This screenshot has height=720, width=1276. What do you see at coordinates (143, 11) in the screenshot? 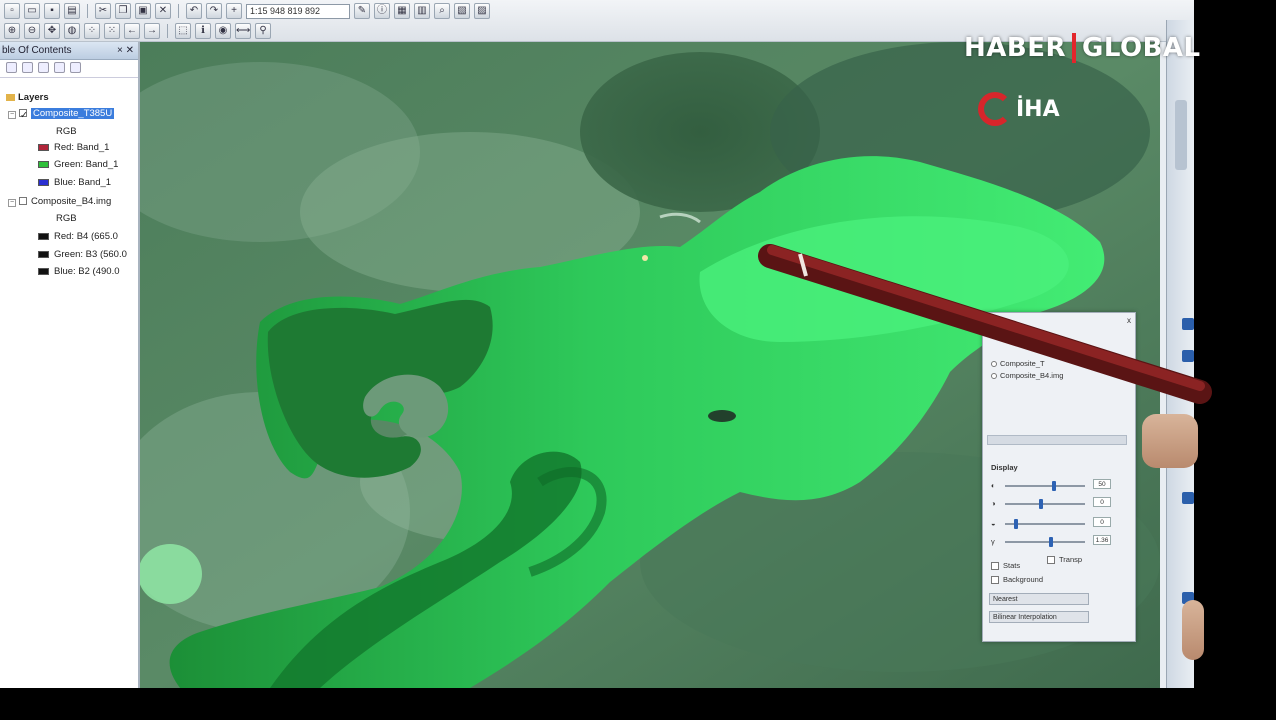
I see `paste-icon: ▣` at bounding box center [143, 11].